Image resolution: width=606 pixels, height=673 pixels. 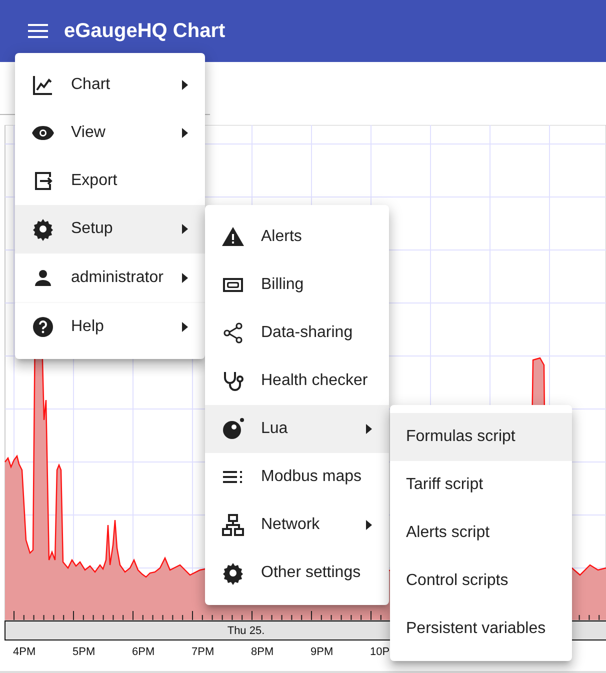 What do you see at coordinates (233, 237) in the screenshot?
I see `warning-icon` at bounding box center [233, 237].